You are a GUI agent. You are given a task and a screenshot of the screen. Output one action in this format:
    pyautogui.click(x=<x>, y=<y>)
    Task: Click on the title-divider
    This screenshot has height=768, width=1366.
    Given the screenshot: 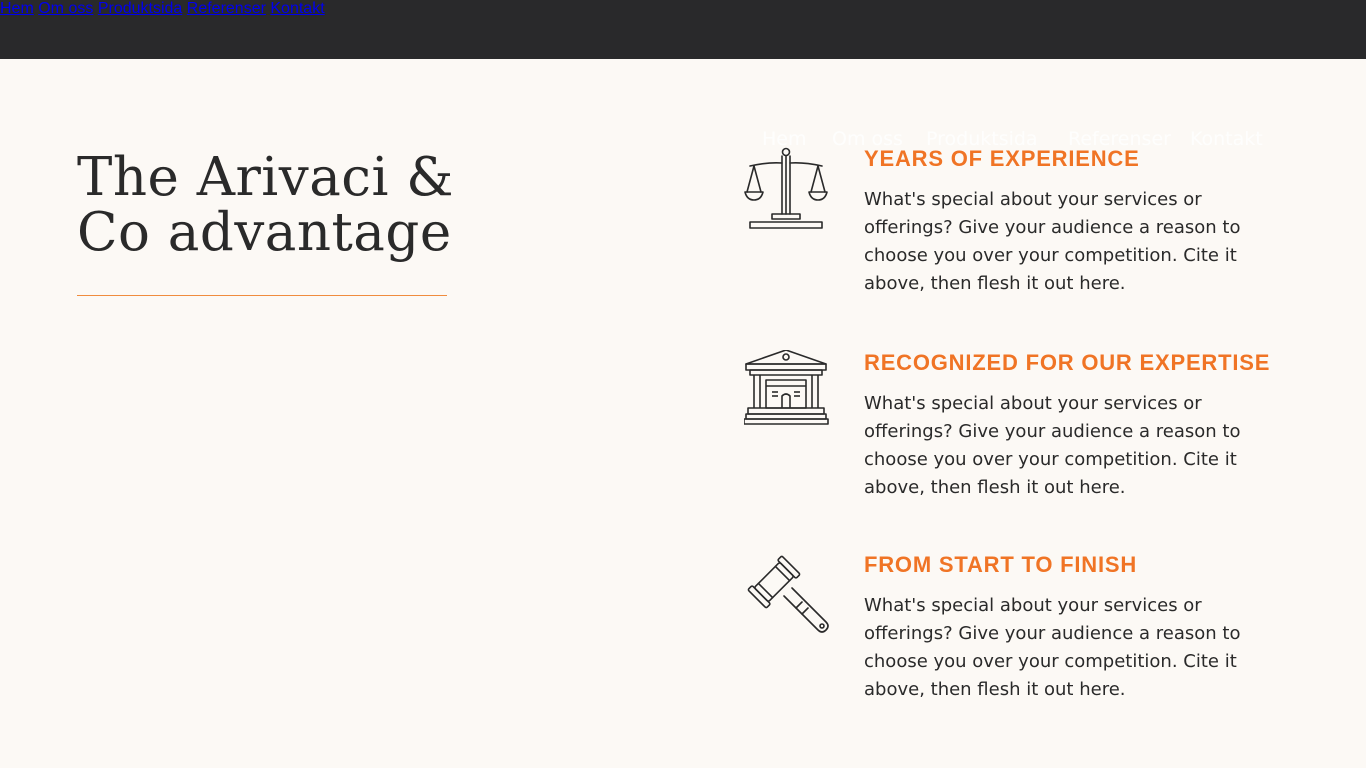 What is the action you would take?
    pyautogui.click(x=262, y=295)
    